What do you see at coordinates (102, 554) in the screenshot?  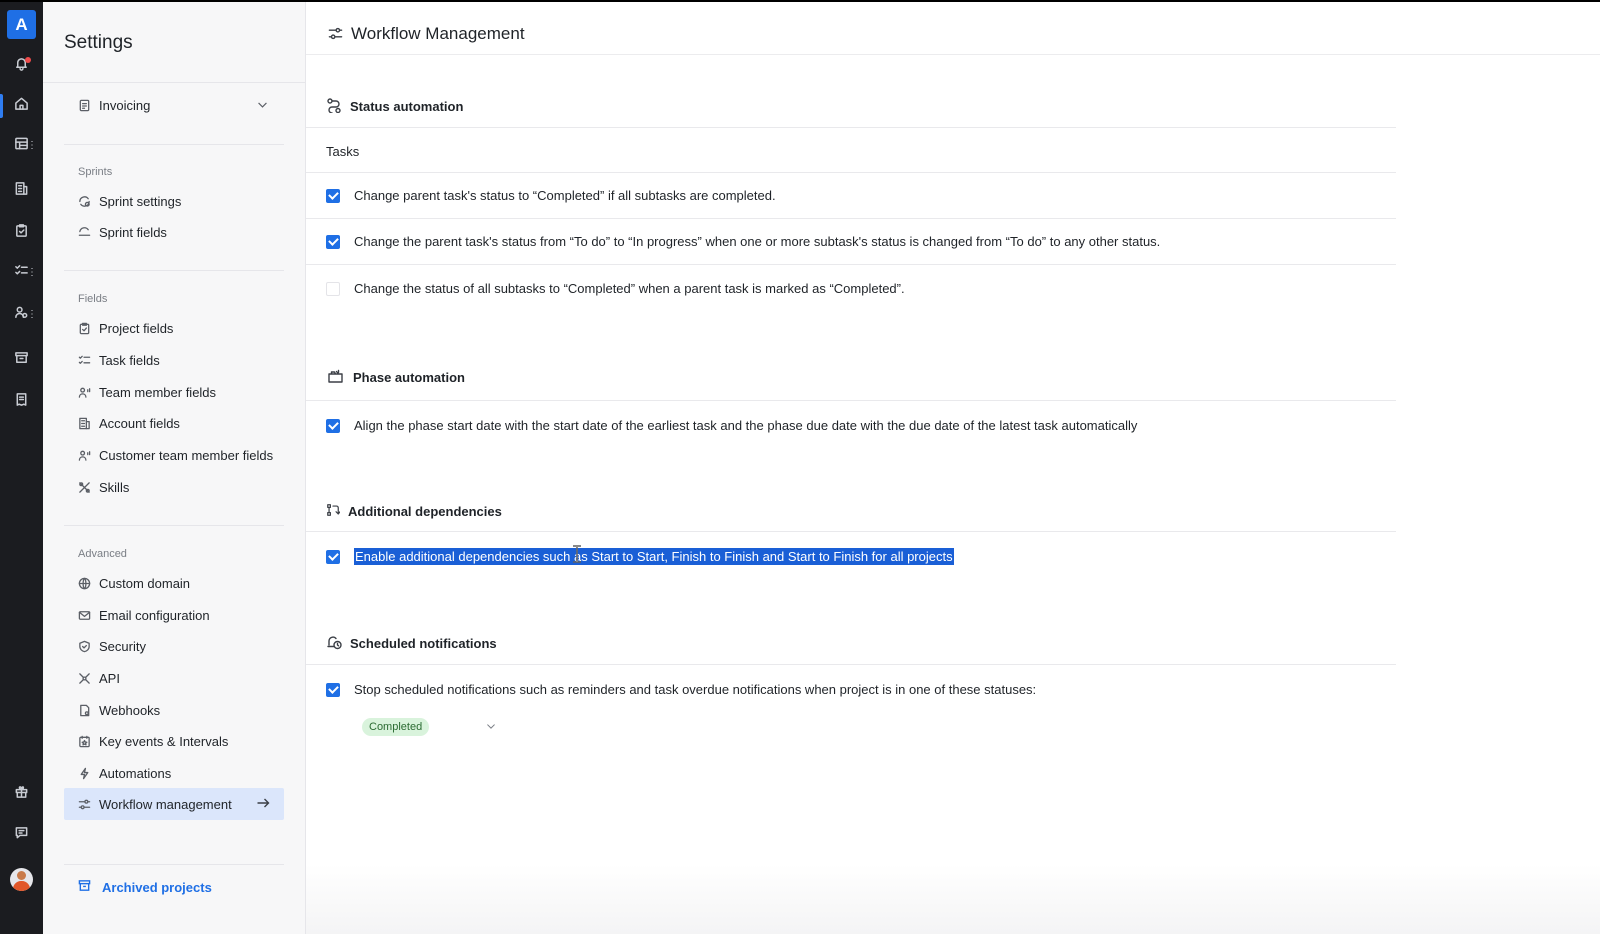 I see `section-label-advanced: Advanced` at bounding box center [102, 554].